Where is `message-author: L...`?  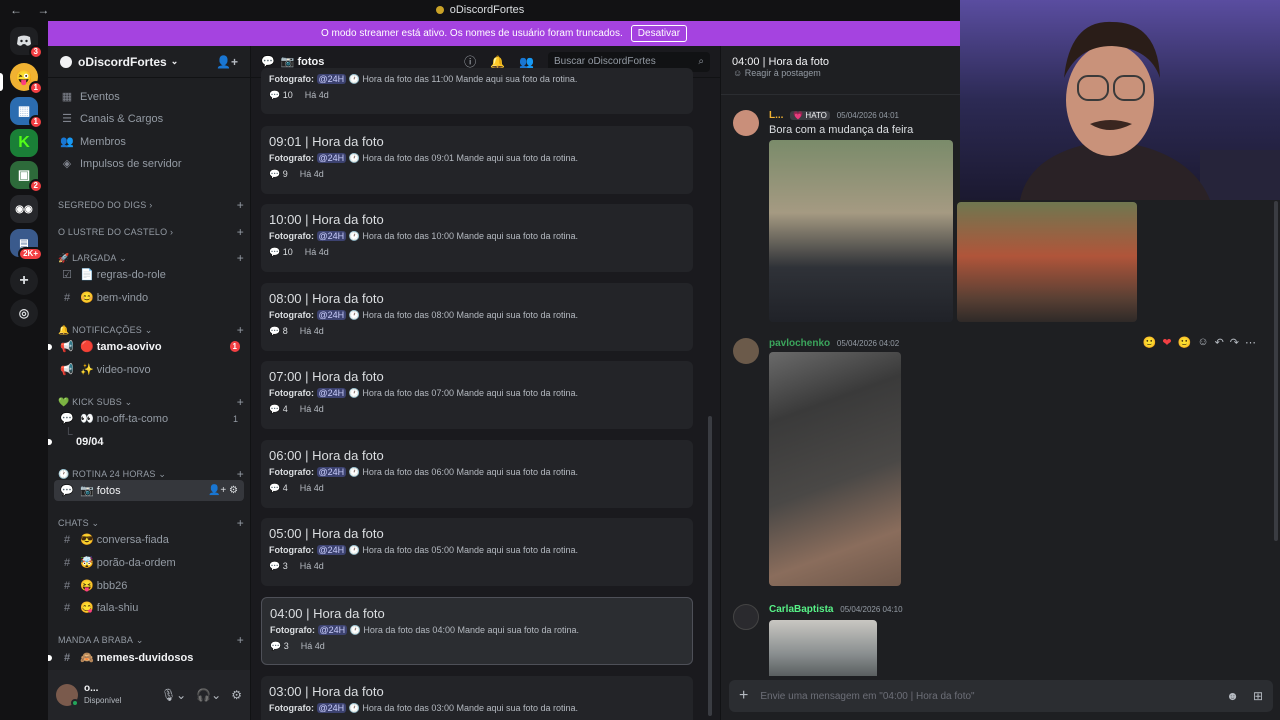
message-author: L... is located at coordinates (776, 115).